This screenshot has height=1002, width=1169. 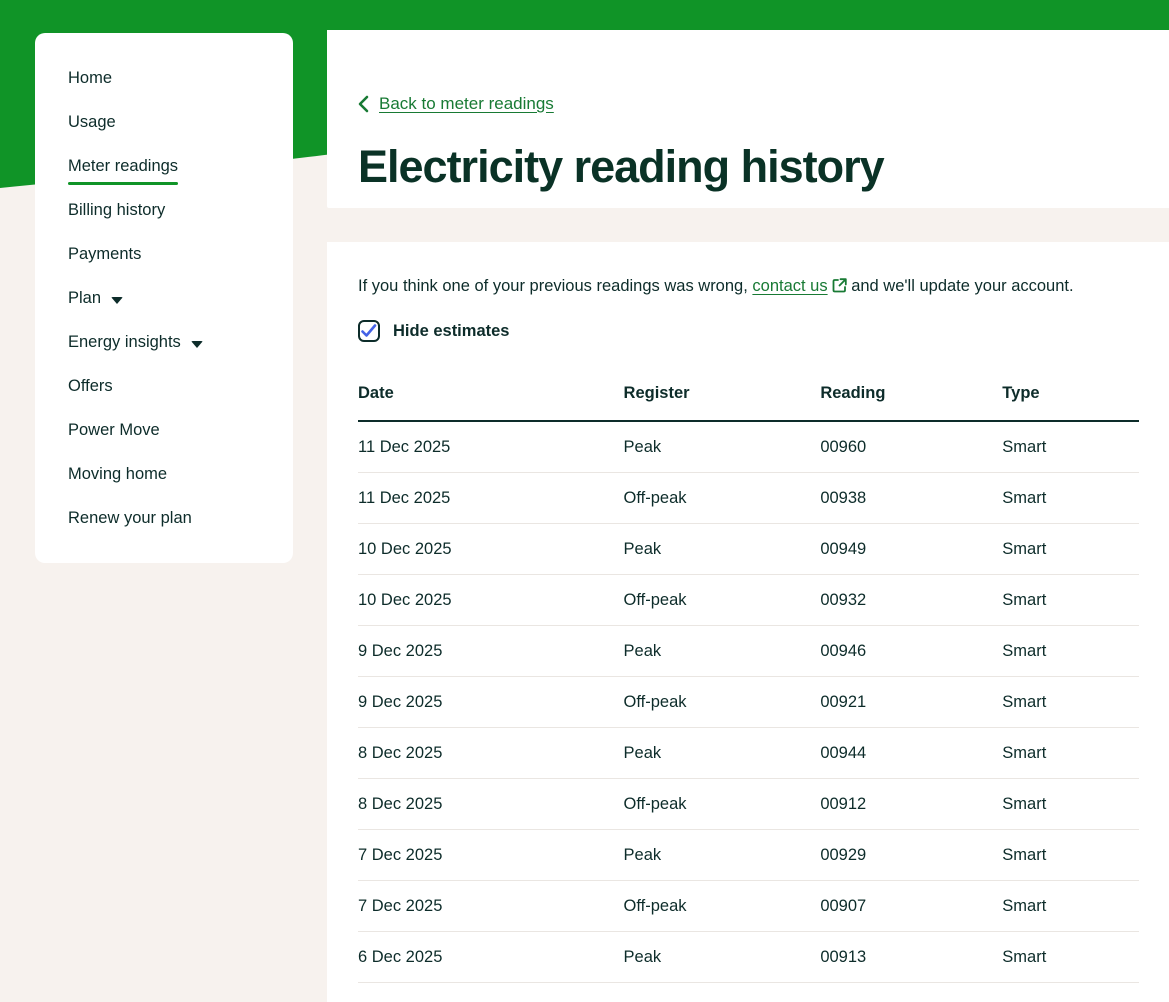 What do you see at coordinates (911, 957) in the screenshot?
I see `table-cell-reading: 00913` at bounding box center [911, 957].